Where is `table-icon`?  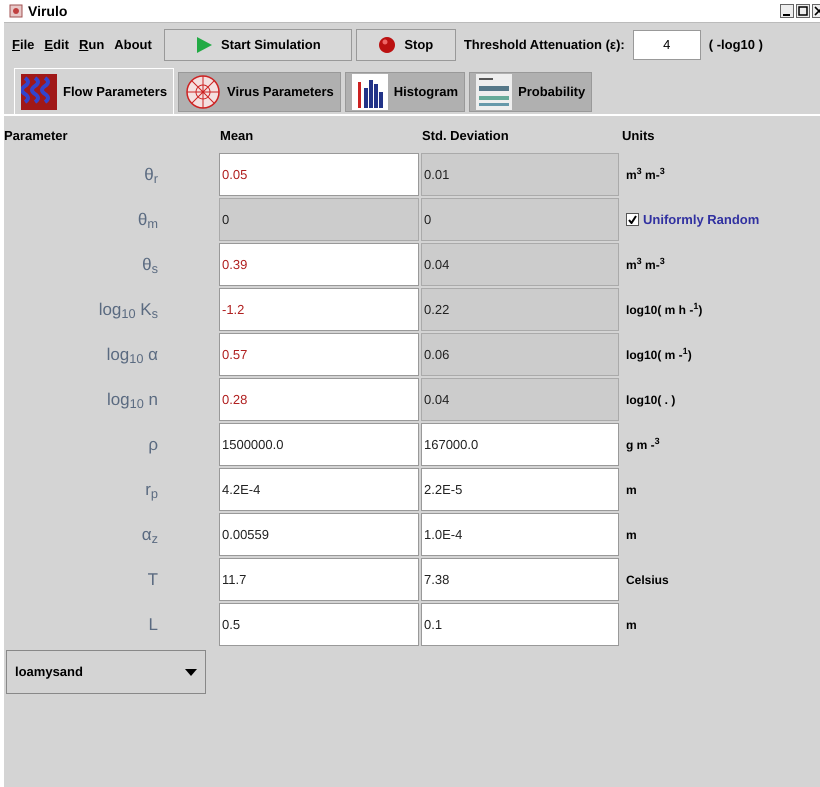
table-icon is located at coordinates (494, 92).